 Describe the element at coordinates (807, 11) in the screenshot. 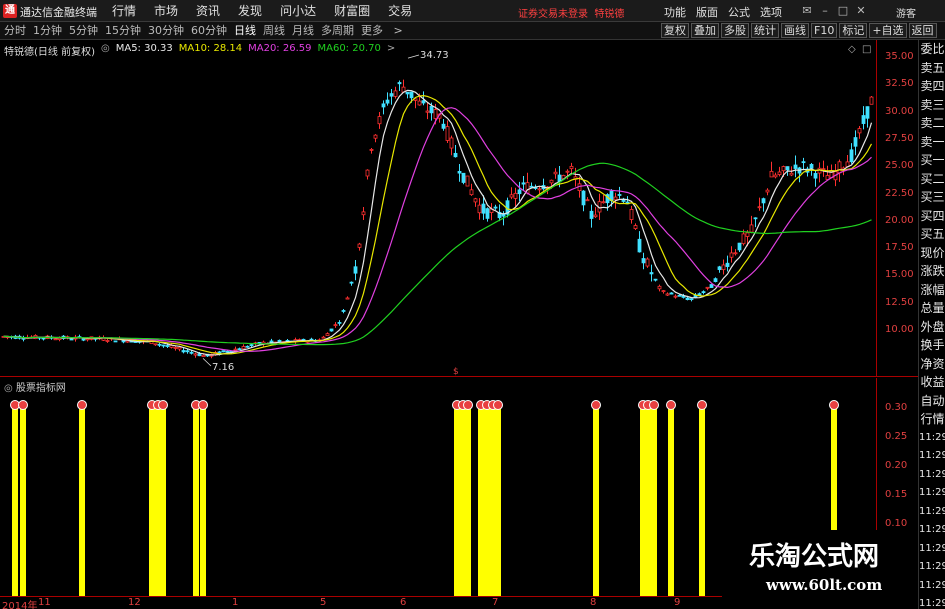

I see `mail-icon: ✉` at that location.